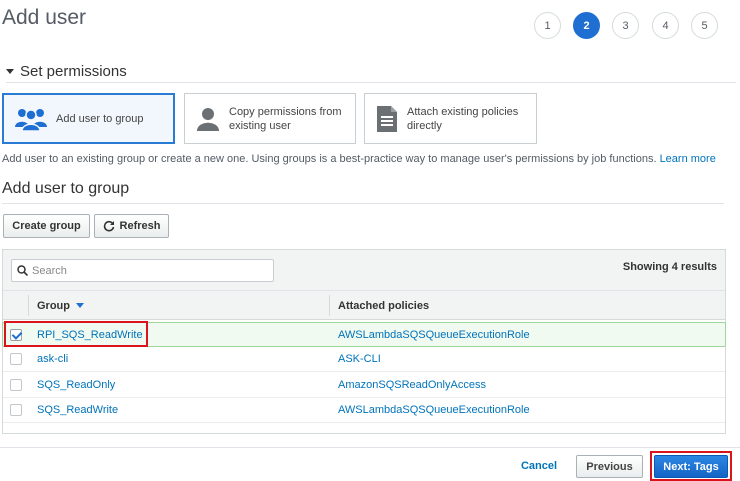 This screenshot has width=740, height=481. I want to click on option-add-user-to-group: Add user to group, so click(88, 118).